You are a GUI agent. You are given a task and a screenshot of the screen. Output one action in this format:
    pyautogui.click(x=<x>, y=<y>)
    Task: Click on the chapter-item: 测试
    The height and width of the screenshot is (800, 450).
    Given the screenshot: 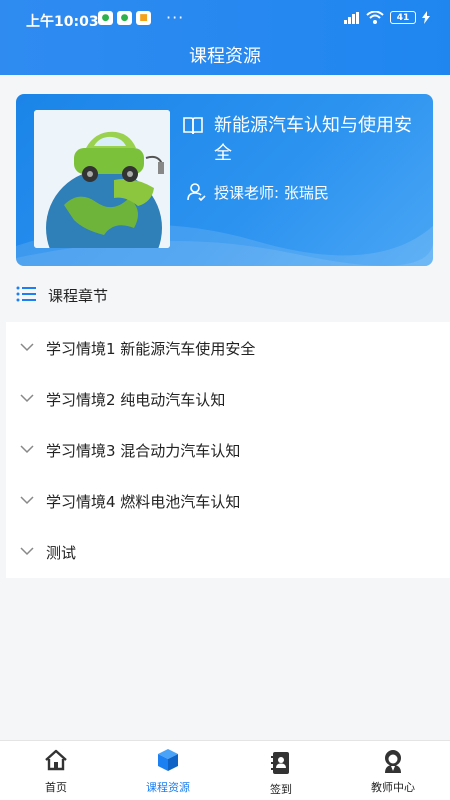 What is the action you would take?
    pyautogui.click(x=228, y=551)
    